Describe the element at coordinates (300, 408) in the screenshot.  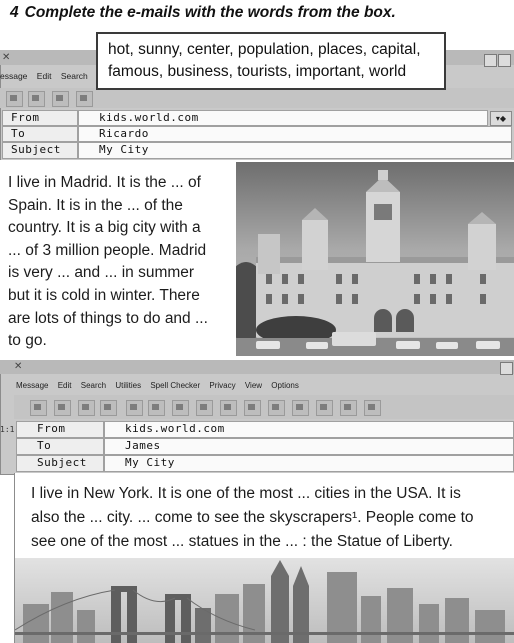
I see `toolbar-format-icon` at that location.